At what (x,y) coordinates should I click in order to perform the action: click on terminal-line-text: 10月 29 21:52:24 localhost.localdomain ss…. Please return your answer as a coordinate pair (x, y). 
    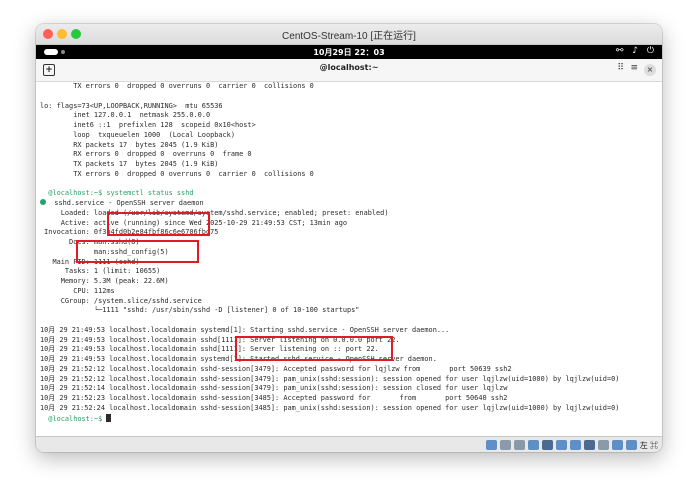
    Looking at the image, I should click on (330, 407).